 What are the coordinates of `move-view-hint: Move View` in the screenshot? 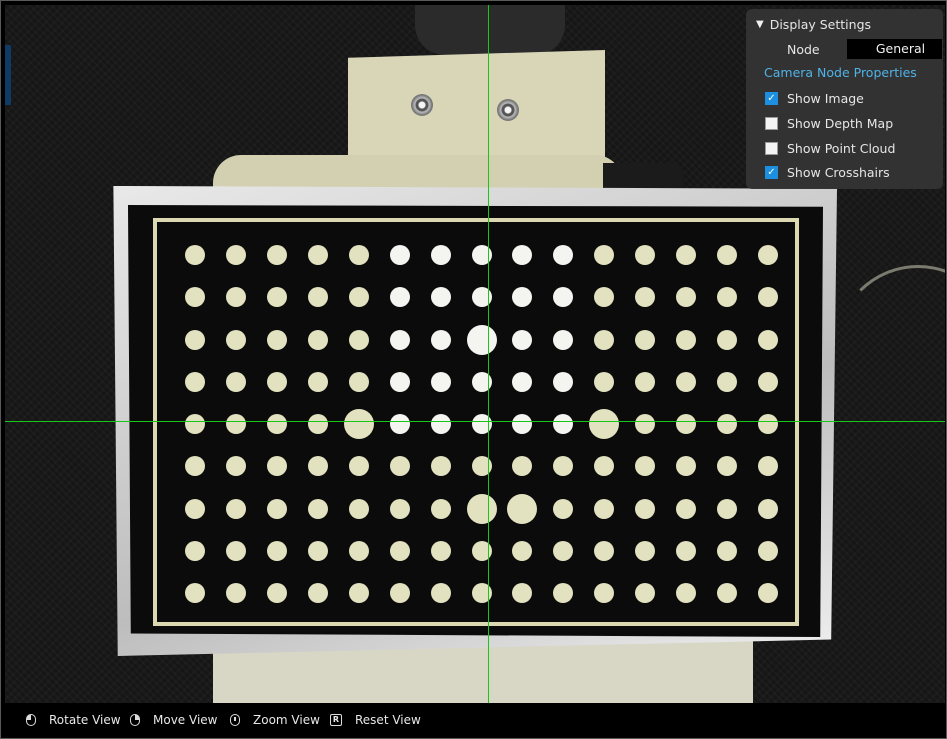 It's located at (173, 720).